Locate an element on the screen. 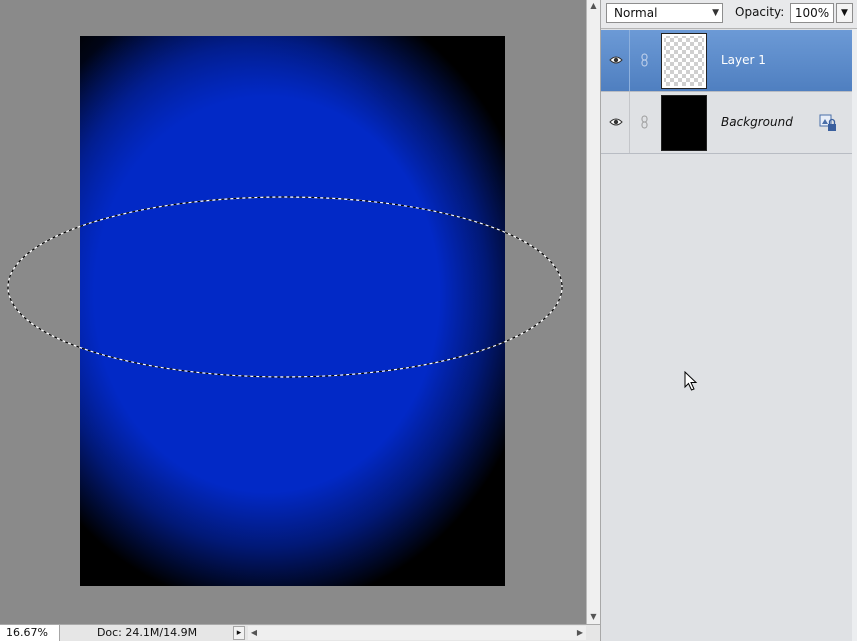 Image resolution: width=857 pixels, height=641 pixels. blend-mode-value: Normal is located at coordinates (636, 13).